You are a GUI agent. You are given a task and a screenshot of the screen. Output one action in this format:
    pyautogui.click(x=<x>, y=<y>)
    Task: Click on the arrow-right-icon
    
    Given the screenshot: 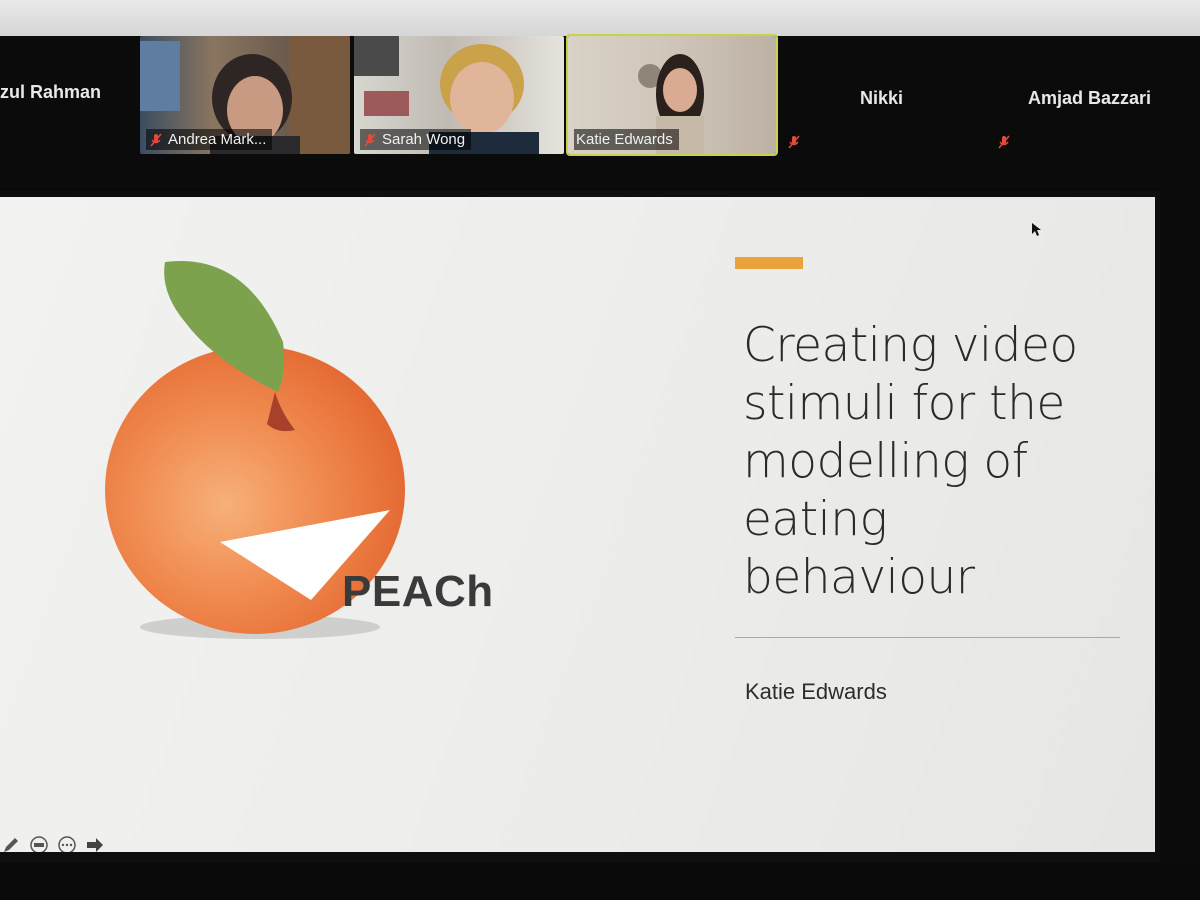 What is the action you would take?
    pyautogui.click(x=95, y=845)
    